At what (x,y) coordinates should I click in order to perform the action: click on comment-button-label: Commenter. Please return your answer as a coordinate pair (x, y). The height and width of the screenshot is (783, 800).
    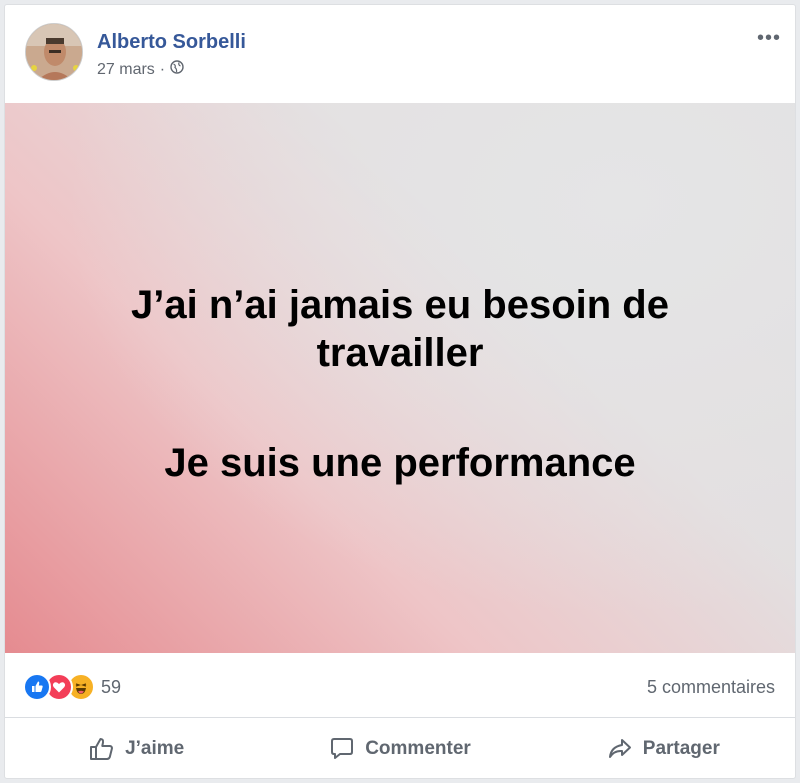
    Looking at the image, I should click on (418, 748).